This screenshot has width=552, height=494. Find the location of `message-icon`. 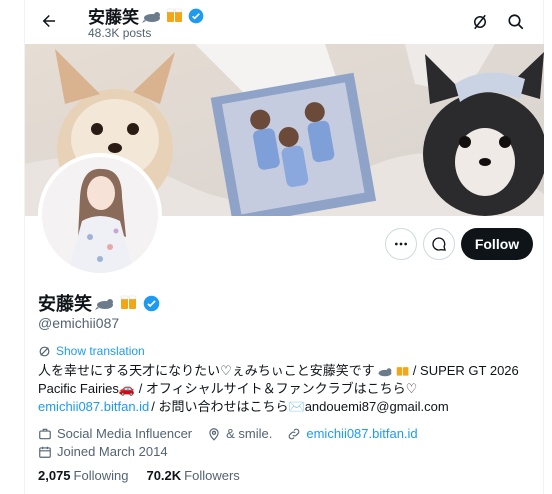

message-icon is located at coordinates (439, 244).